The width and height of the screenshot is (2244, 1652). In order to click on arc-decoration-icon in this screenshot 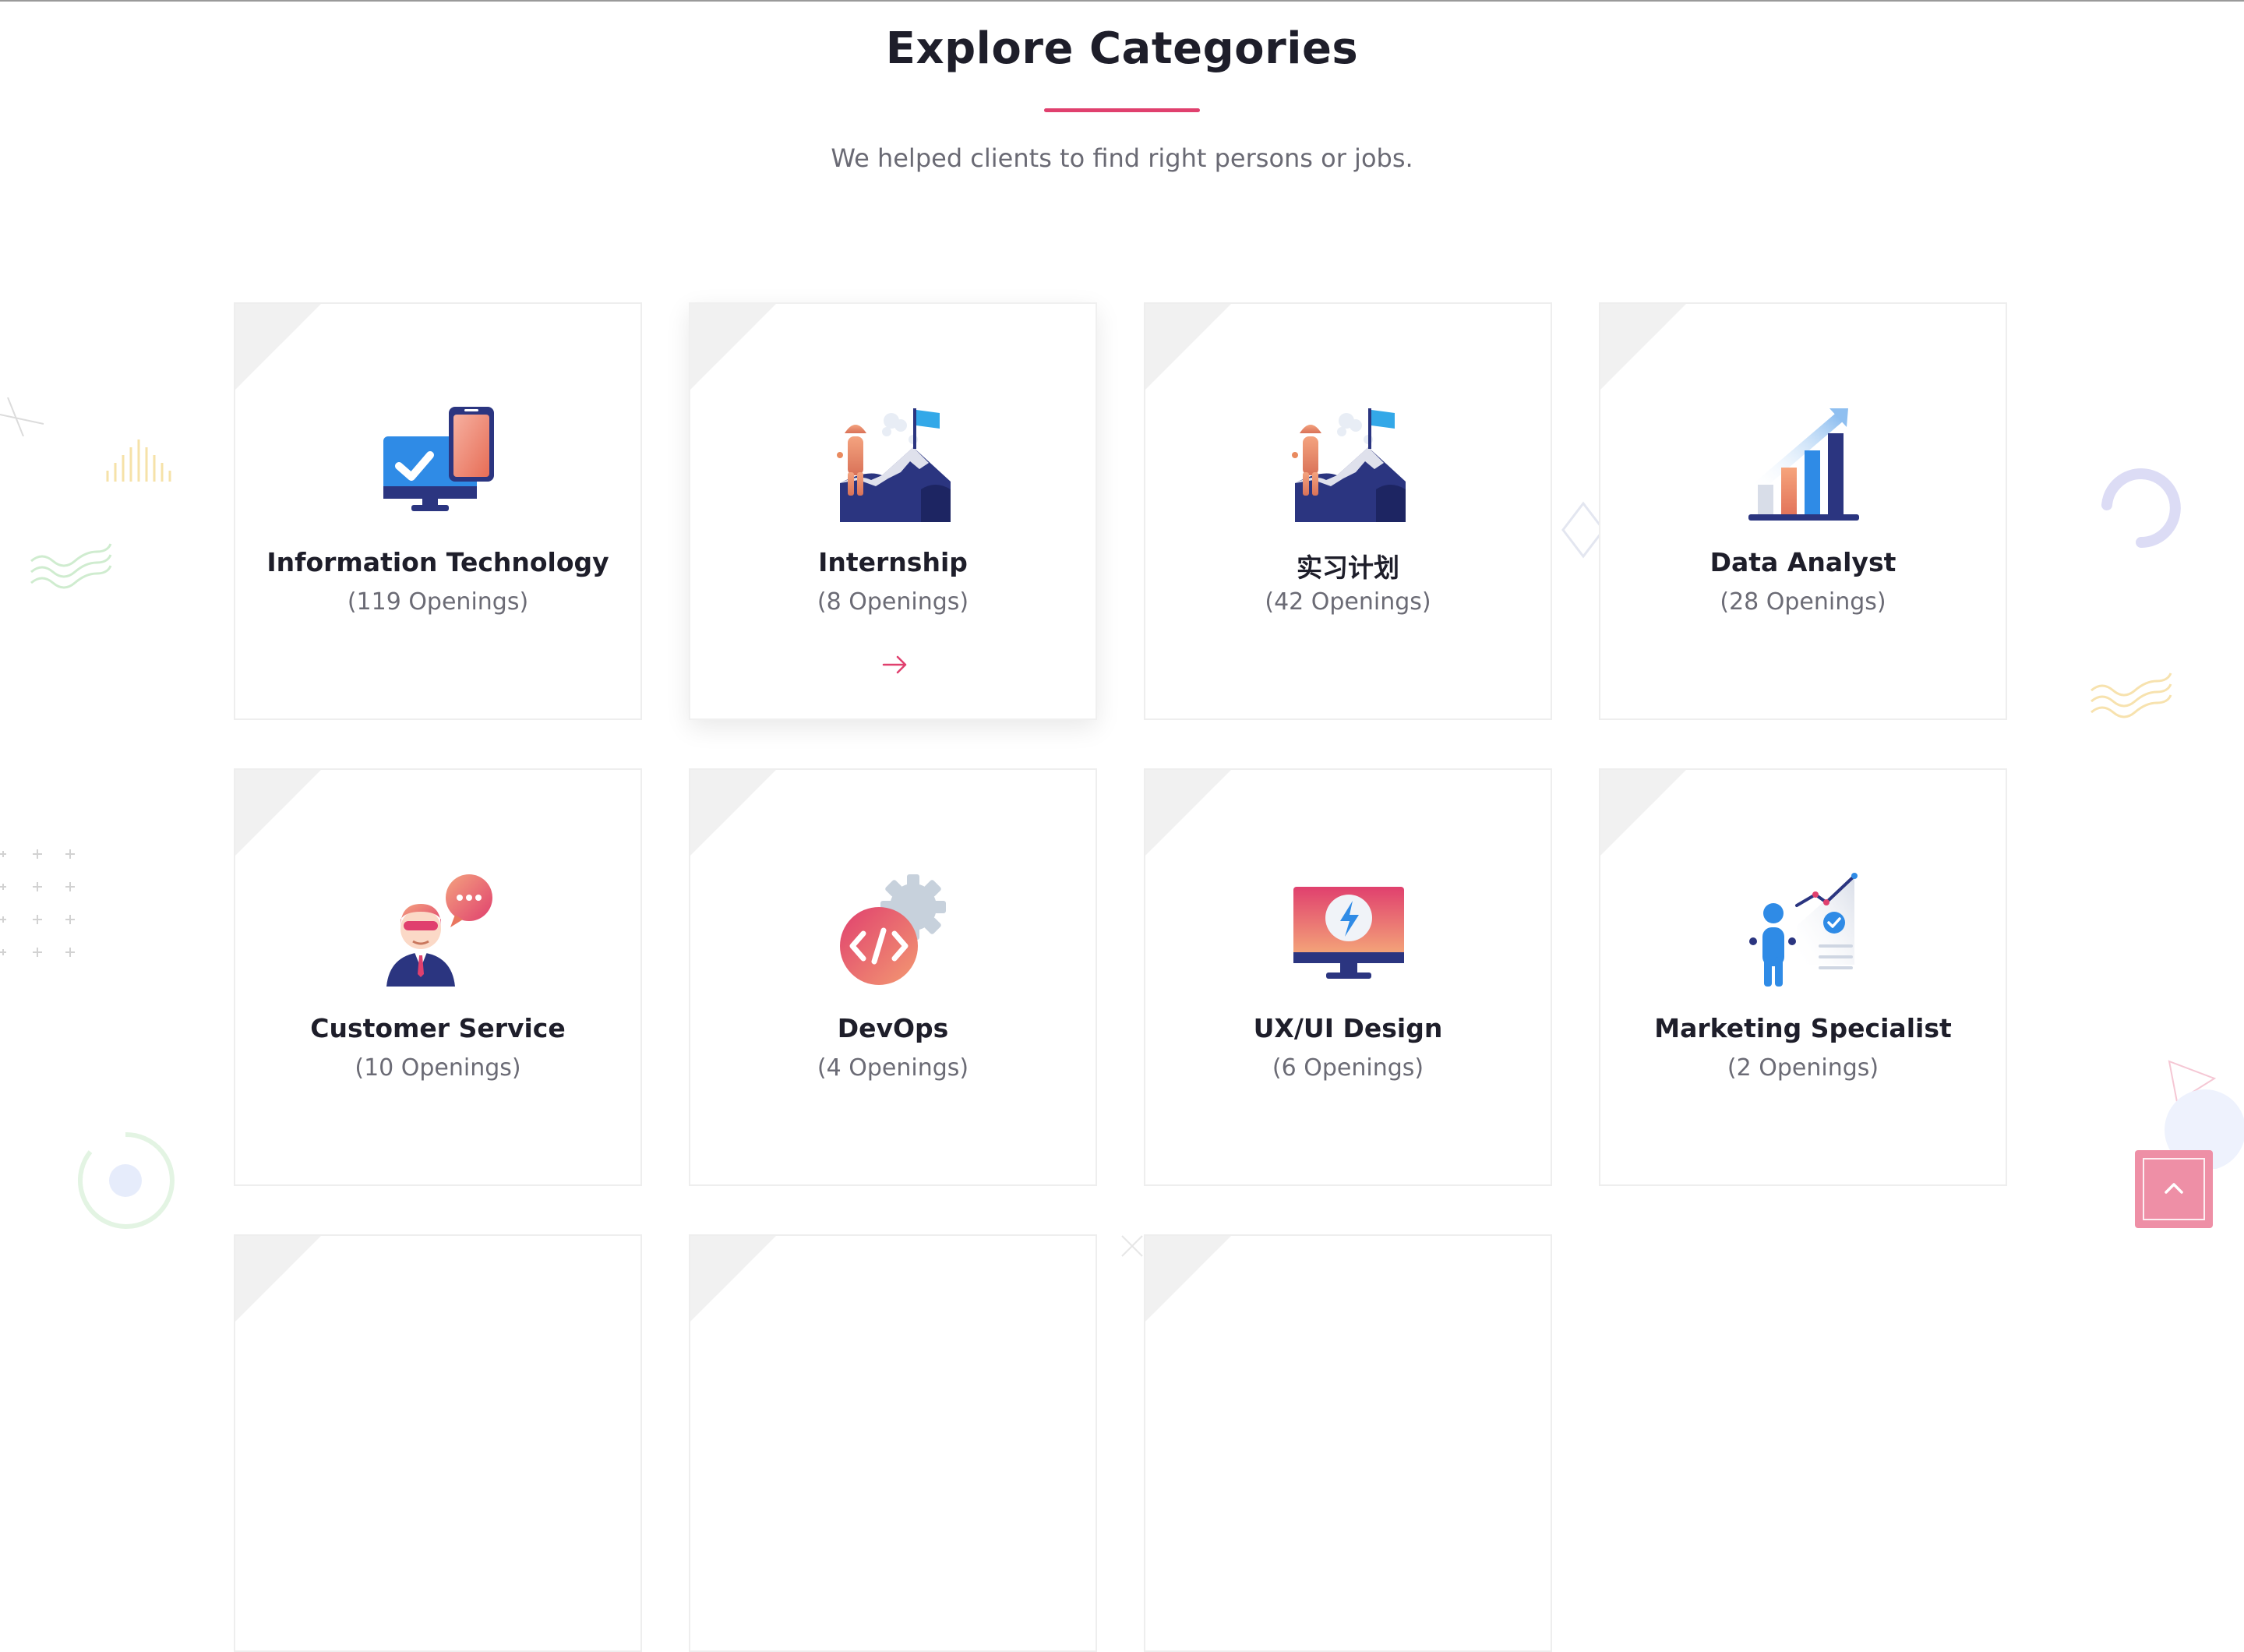, I will do `click(2141, 508)`.